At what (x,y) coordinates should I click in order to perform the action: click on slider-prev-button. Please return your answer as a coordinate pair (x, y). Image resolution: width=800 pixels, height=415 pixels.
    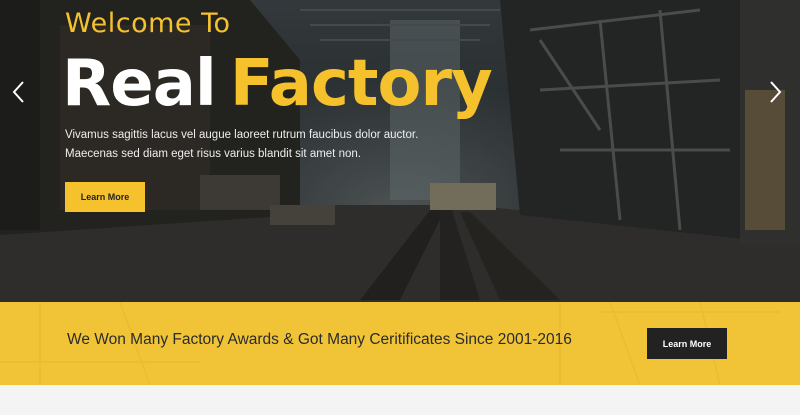
    Looking at the image, I should click on (18, 92).